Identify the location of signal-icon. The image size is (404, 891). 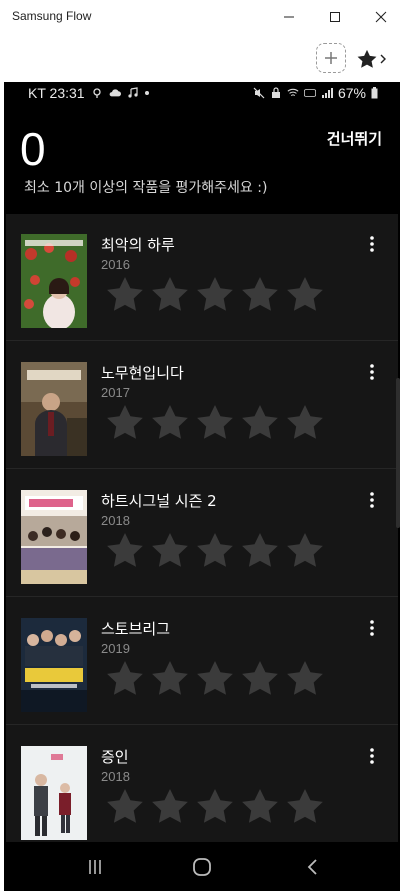
(327, 93).